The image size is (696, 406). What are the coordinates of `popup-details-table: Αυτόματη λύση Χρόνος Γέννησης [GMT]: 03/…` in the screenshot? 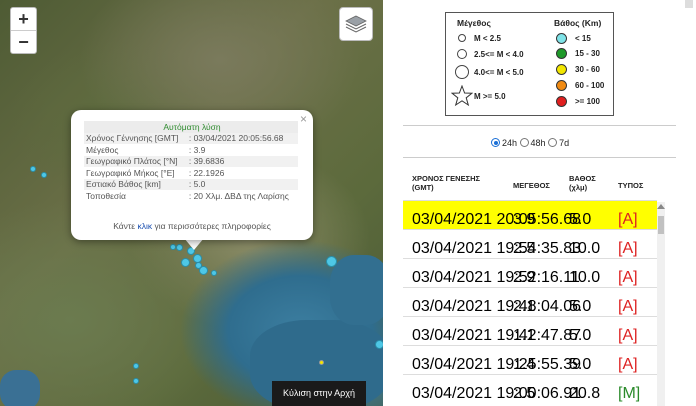 It's located at (191, 161).